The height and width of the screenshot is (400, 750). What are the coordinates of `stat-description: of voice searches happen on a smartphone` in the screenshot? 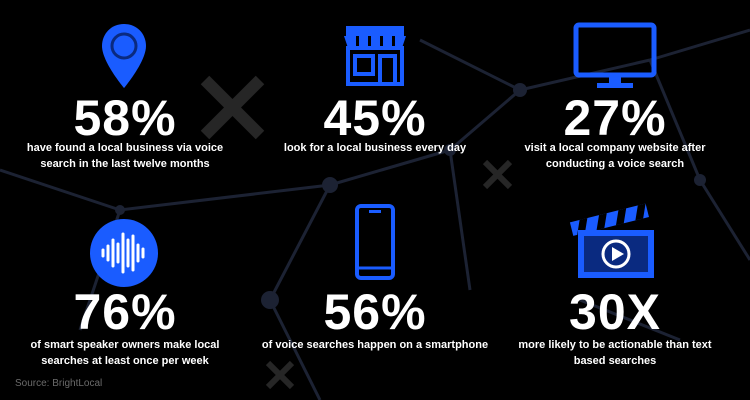 It's located at (375, 345).